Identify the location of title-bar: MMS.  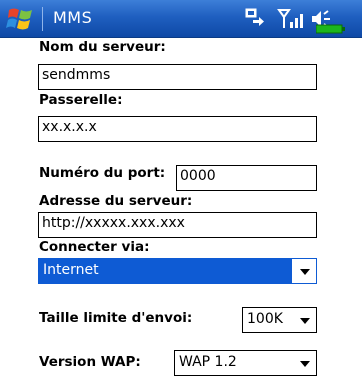
(181, 19).